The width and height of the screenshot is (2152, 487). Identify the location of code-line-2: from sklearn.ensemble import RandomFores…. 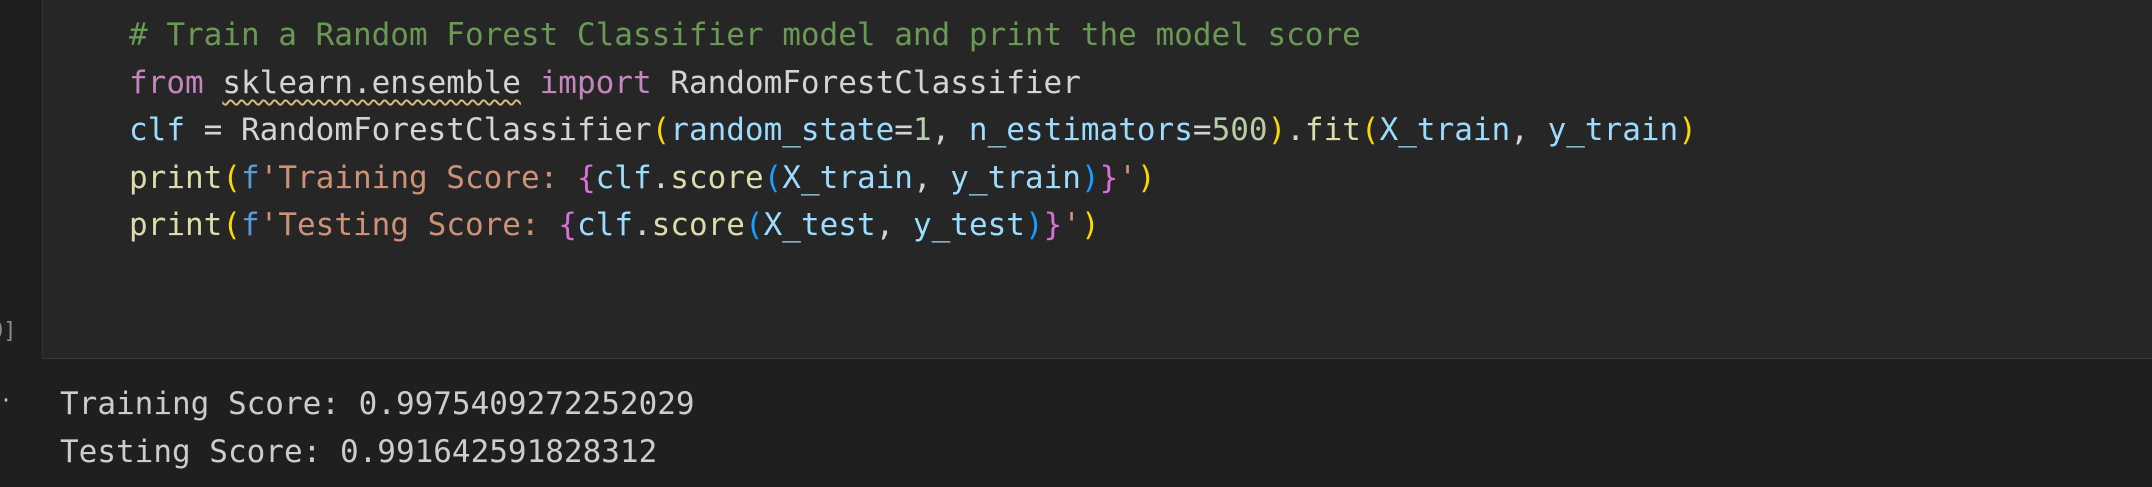
(605, 83).